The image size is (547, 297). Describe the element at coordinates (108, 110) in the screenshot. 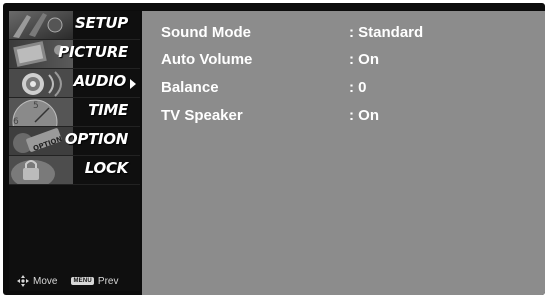

I see `menu-item-label: TIME` at that location.